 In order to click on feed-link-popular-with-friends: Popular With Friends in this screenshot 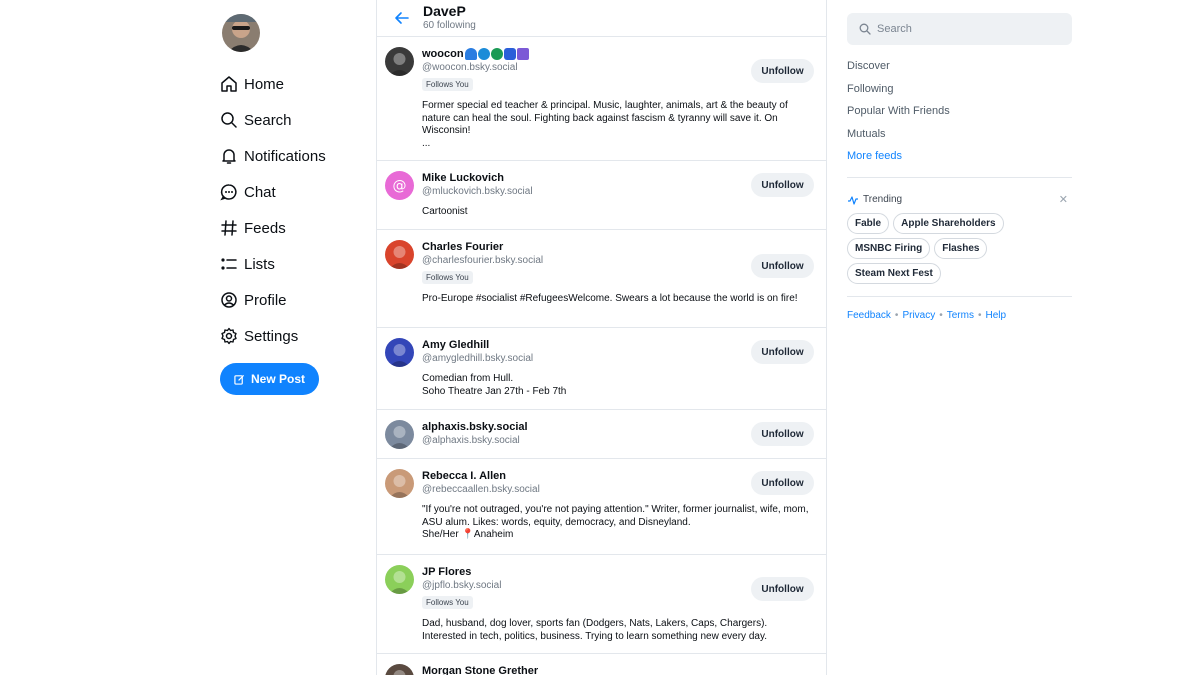, I will do `click(898, 116)`.